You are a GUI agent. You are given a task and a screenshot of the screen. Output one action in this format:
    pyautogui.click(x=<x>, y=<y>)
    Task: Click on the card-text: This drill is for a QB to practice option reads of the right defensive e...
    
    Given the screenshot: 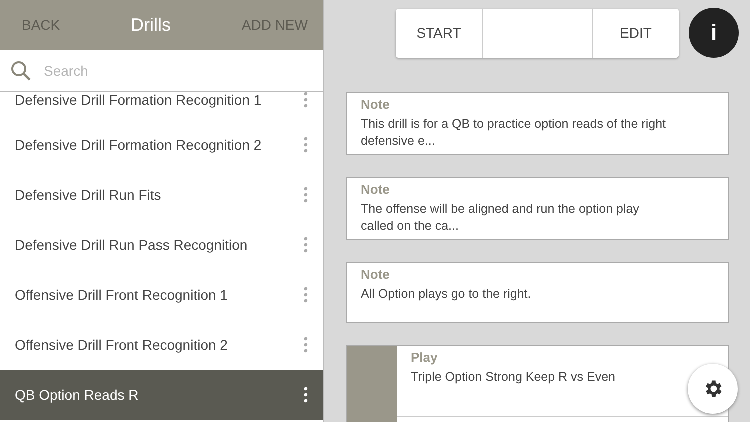 What is the action you would take?
    pyautogui.click(x=514, y=133)
    